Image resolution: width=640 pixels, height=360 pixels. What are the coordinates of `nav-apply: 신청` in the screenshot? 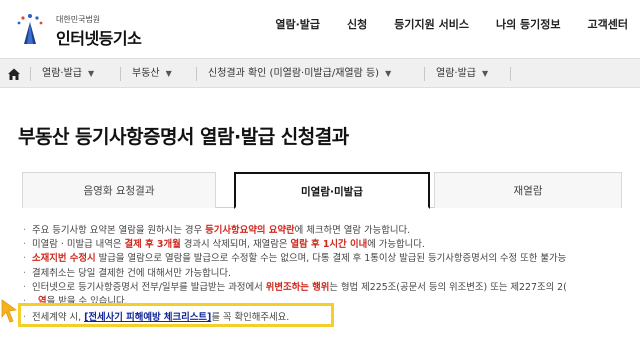 It's located at (357, 24).